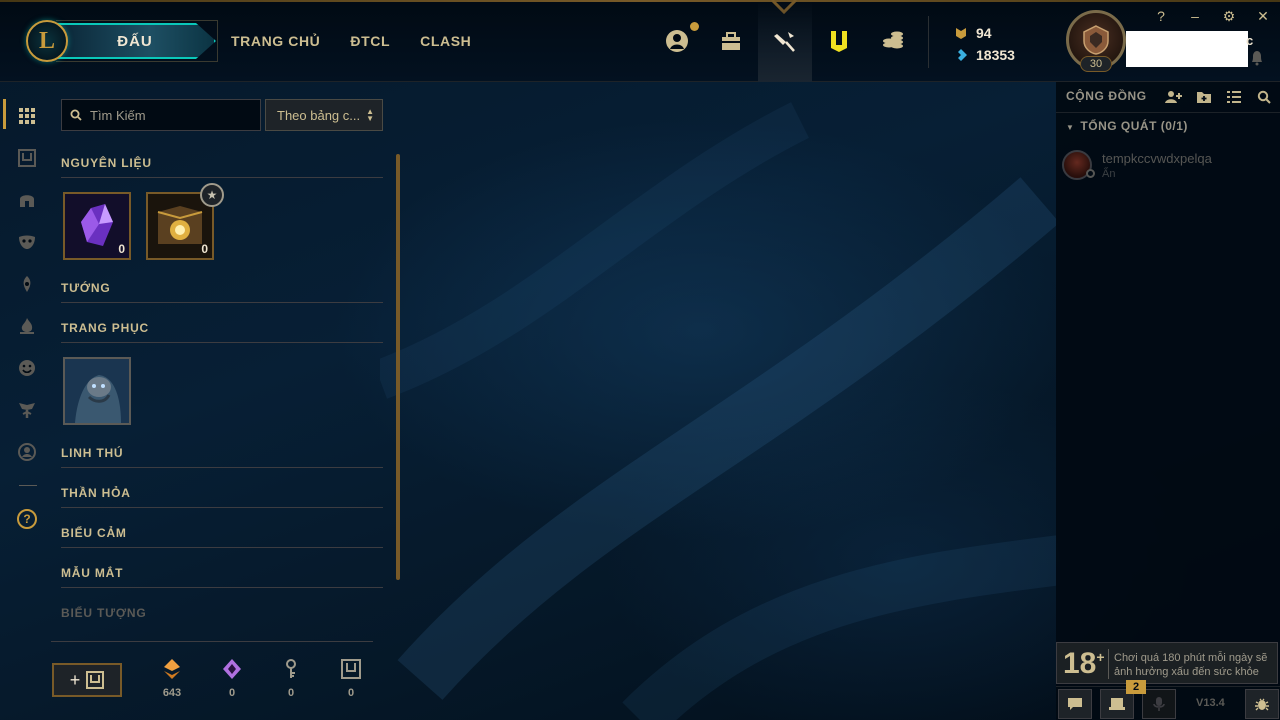  Describe the element at coordinates (1229, 16) in the screenshot. I see `settings-button: ⚙` at that location.